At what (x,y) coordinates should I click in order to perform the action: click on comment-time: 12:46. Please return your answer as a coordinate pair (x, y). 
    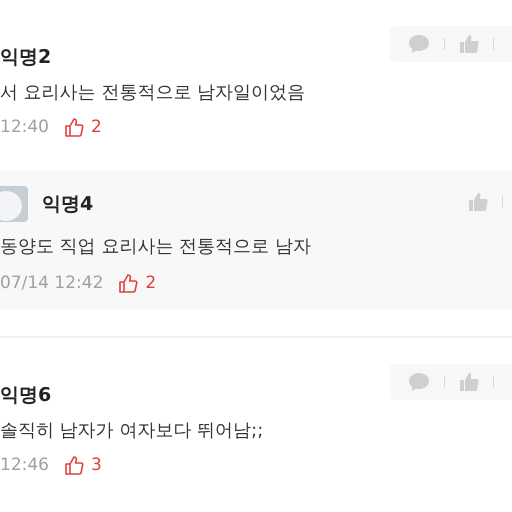
    Looking at the image, I should click on (24, 465).